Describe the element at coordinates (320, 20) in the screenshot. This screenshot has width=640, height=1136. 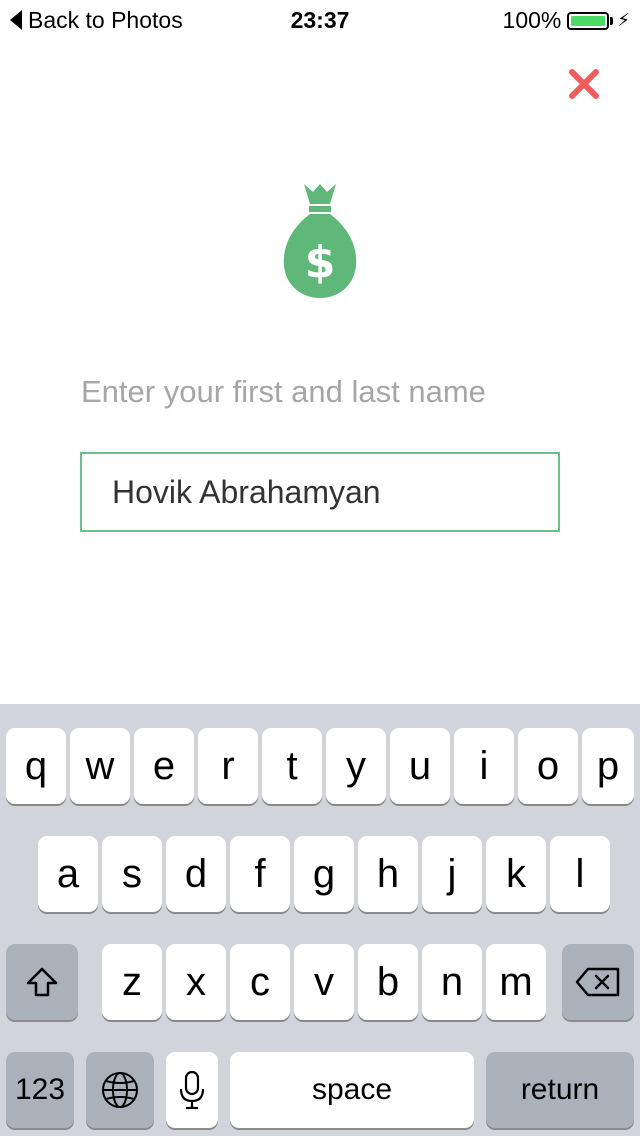
I see `status-bar: Back to Photos 23:37 100% ⚡` at that location.